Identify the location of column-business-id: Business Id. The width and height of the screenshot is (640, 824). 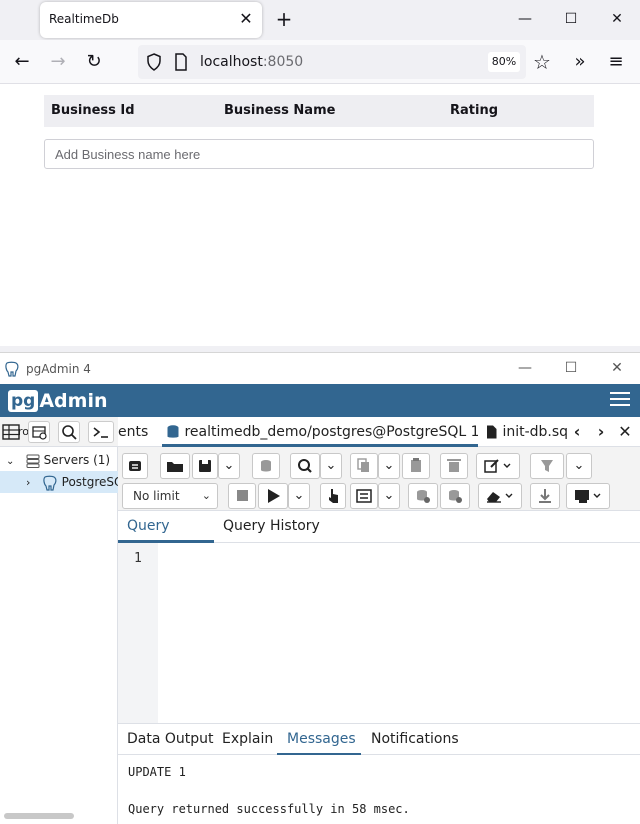
(93, 110).